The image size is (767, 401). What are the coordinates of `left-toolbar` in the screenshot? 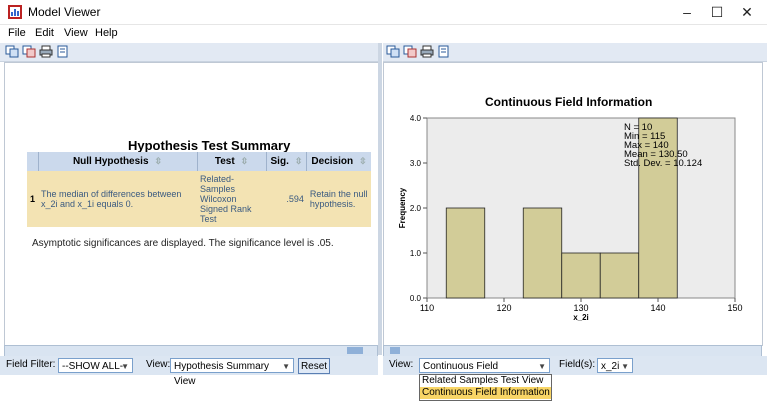 It's located at (189, 52).